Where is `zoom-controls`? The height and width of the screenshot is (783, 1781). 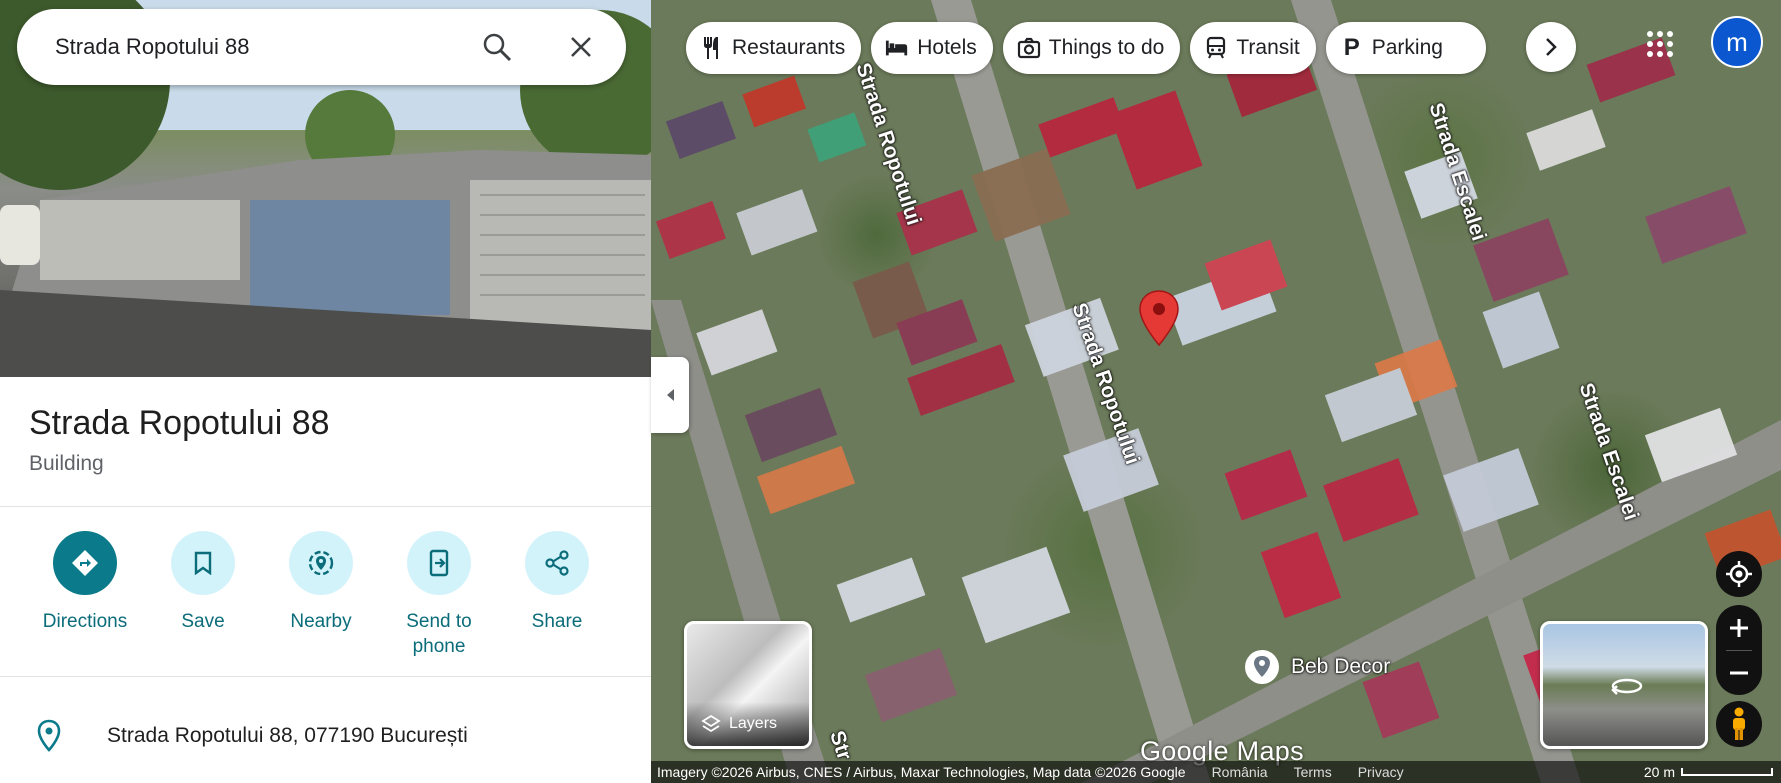 zoom-controls is located at coordinates (1739, 650).